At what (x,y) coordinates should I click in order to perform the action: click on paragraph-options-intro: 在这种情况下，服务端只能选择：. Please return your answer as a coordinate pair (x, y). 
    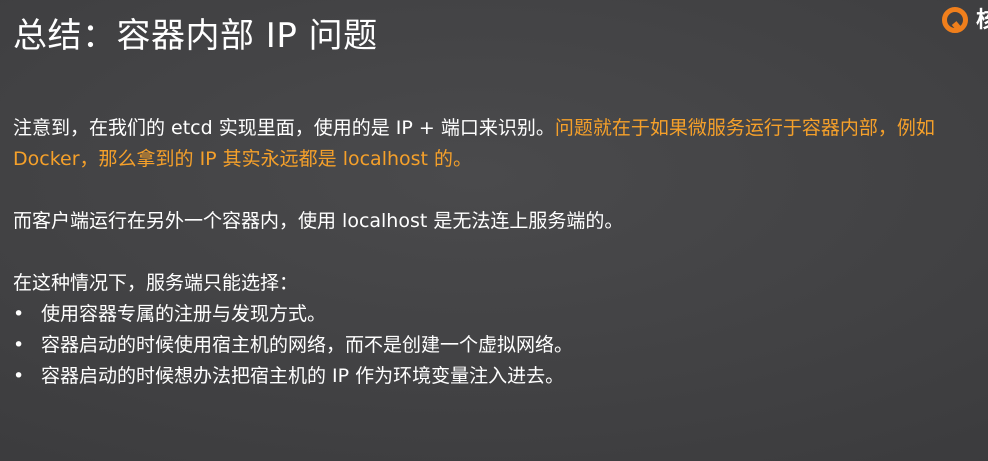
    Looking at the image, I should click on (156, 283).